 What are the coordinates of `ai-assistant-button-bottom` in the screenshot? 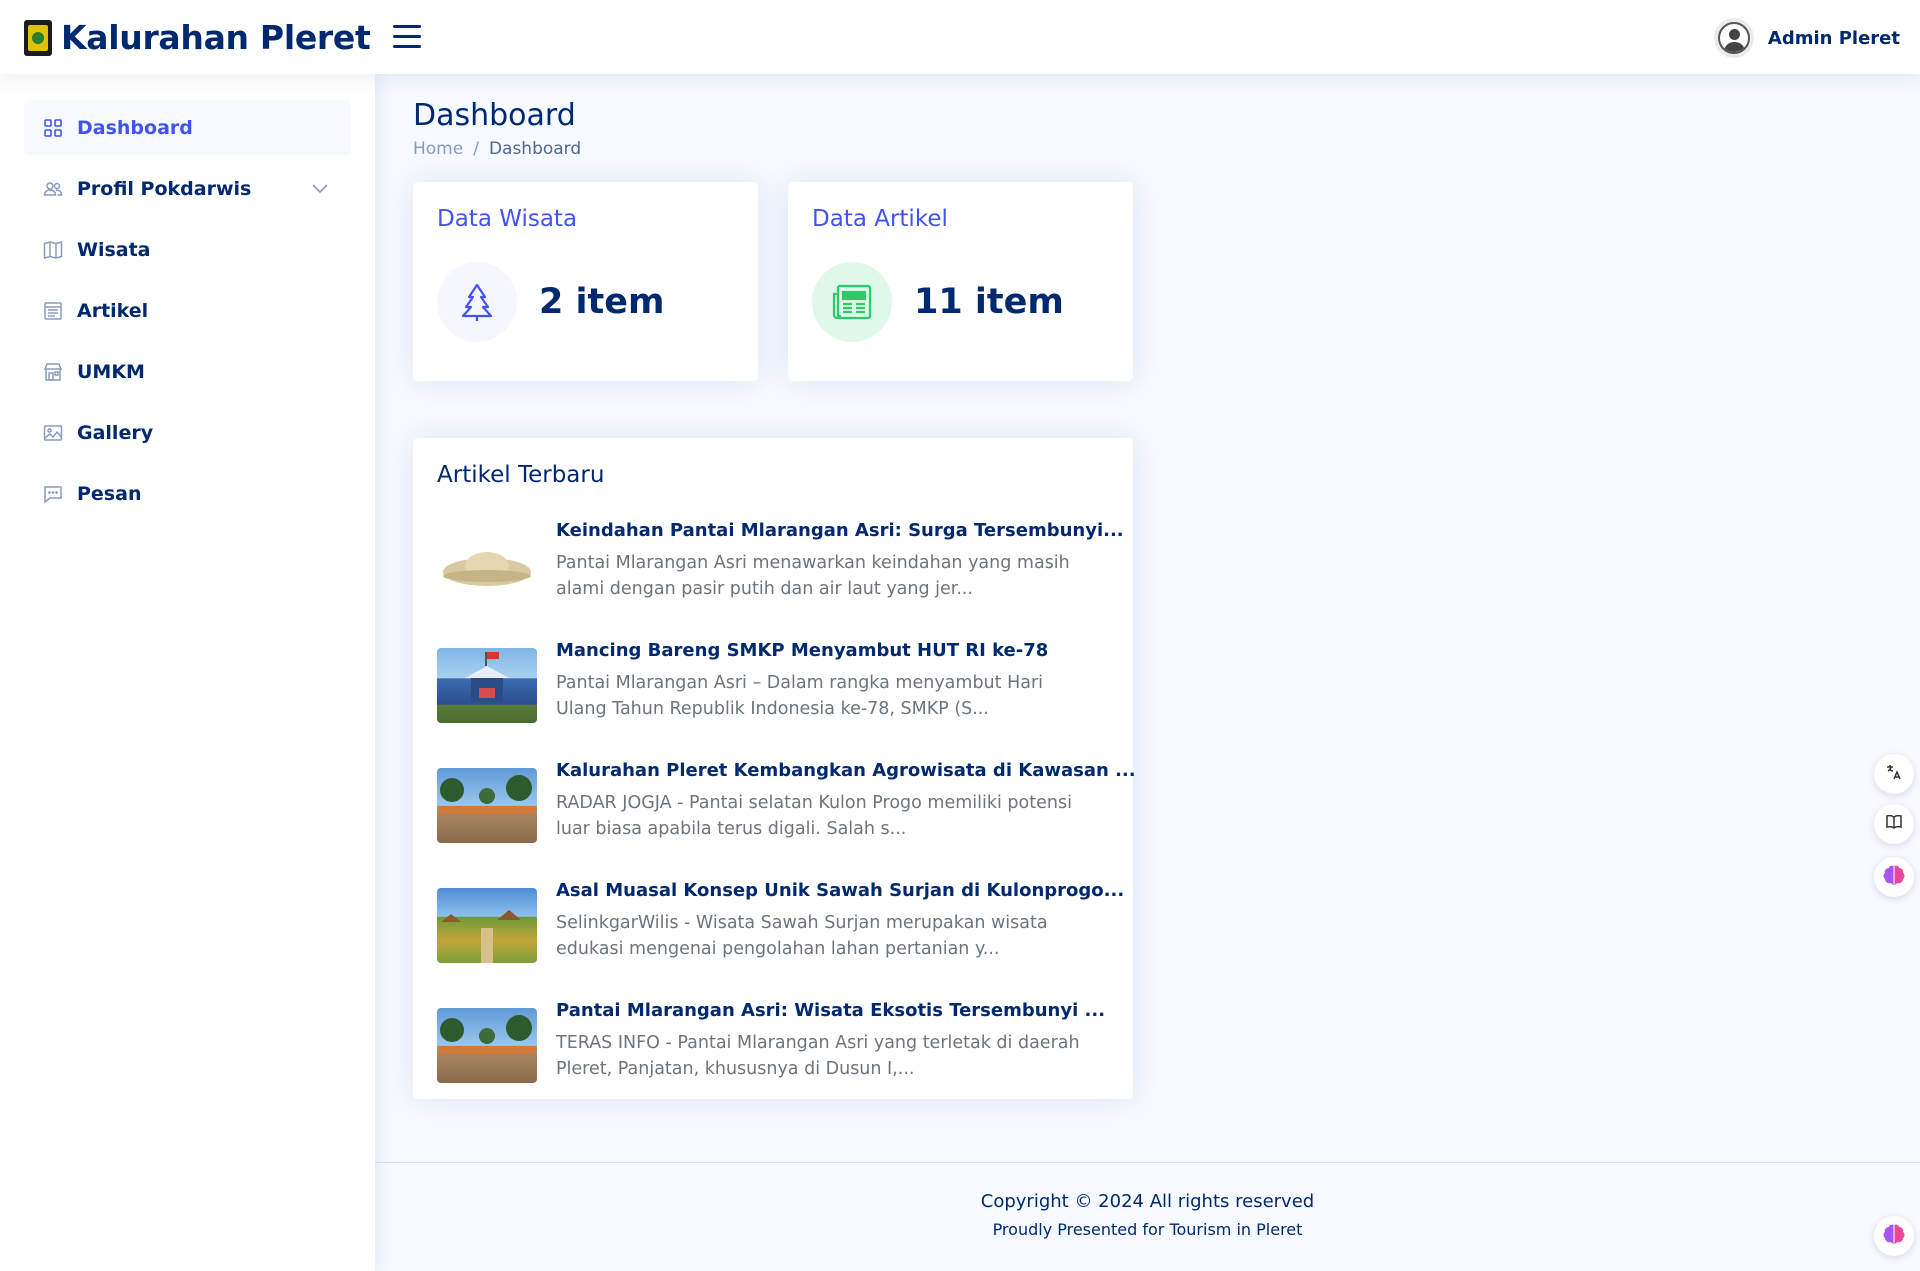 It's located at (1894, 1236).